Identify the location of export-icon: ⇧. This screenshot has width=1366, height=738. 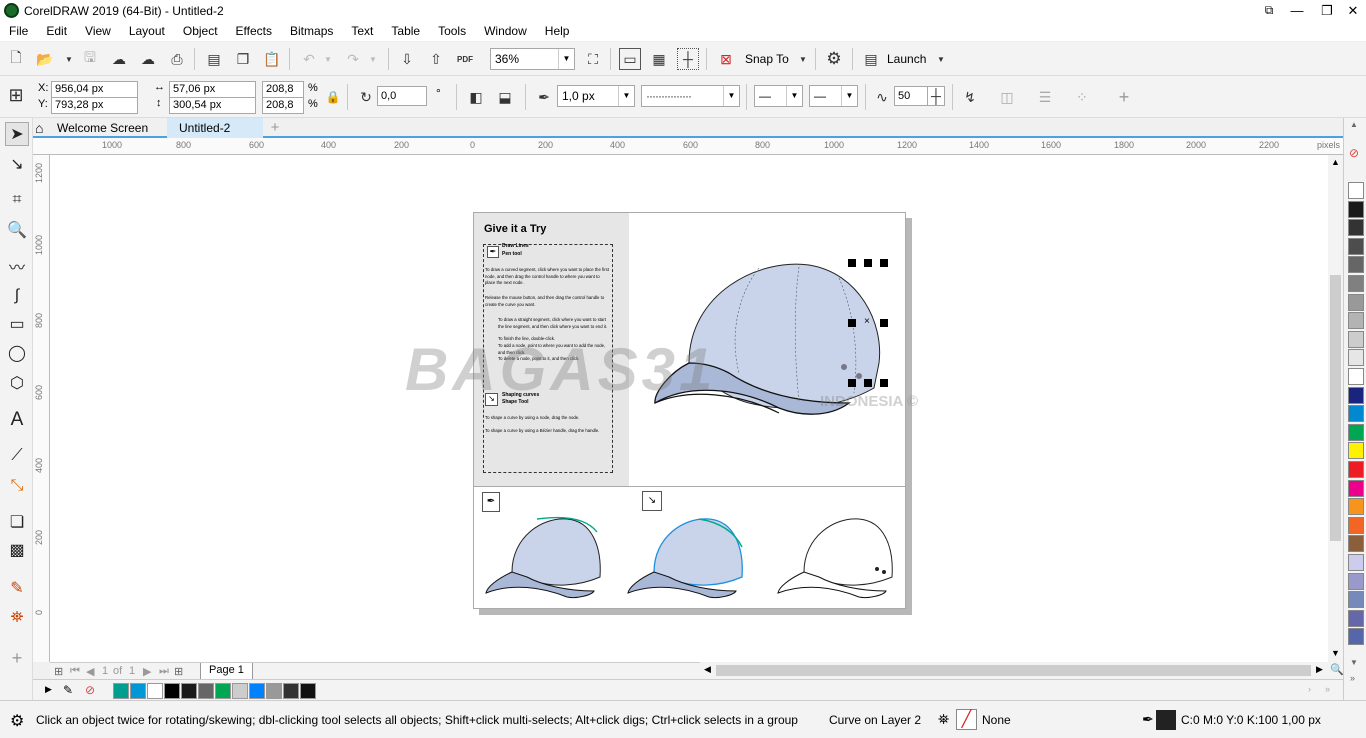
(436, 59).